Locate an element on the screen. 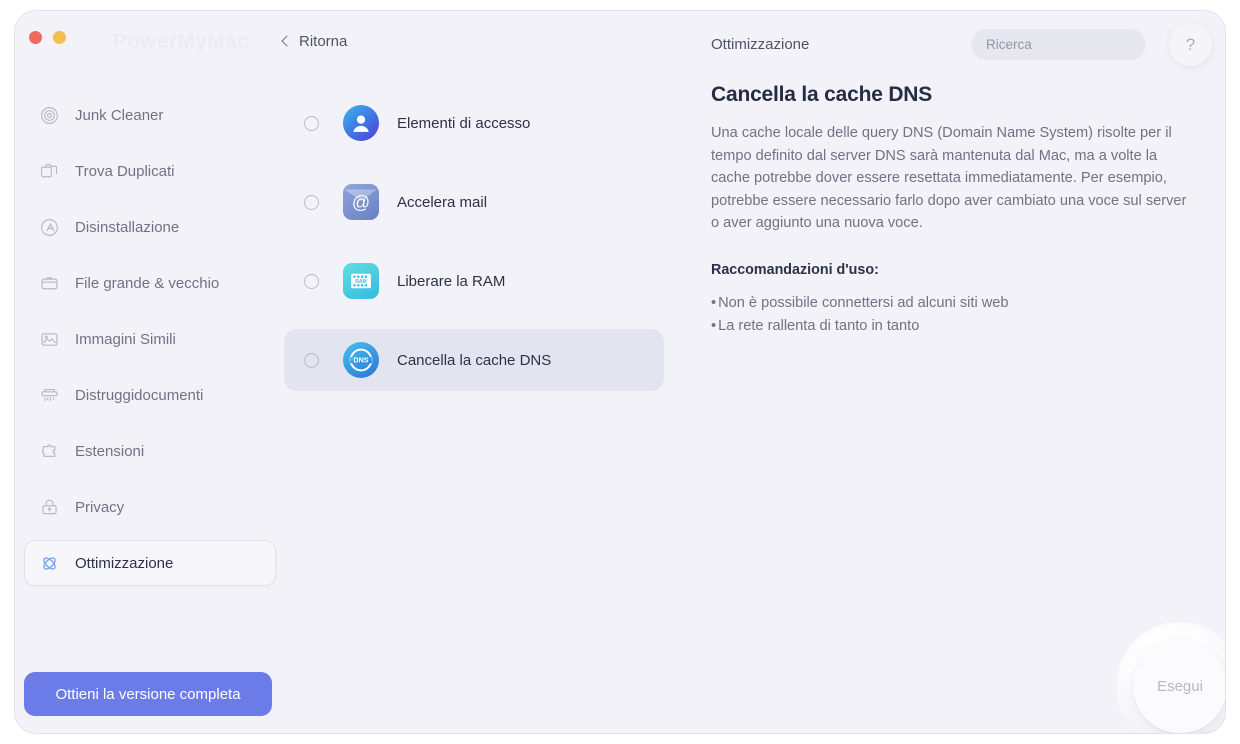 The width and height of the screenshot is (1240, 744). sidebar-item-label: Trova Duplicati is located at coordinates (125, 171).